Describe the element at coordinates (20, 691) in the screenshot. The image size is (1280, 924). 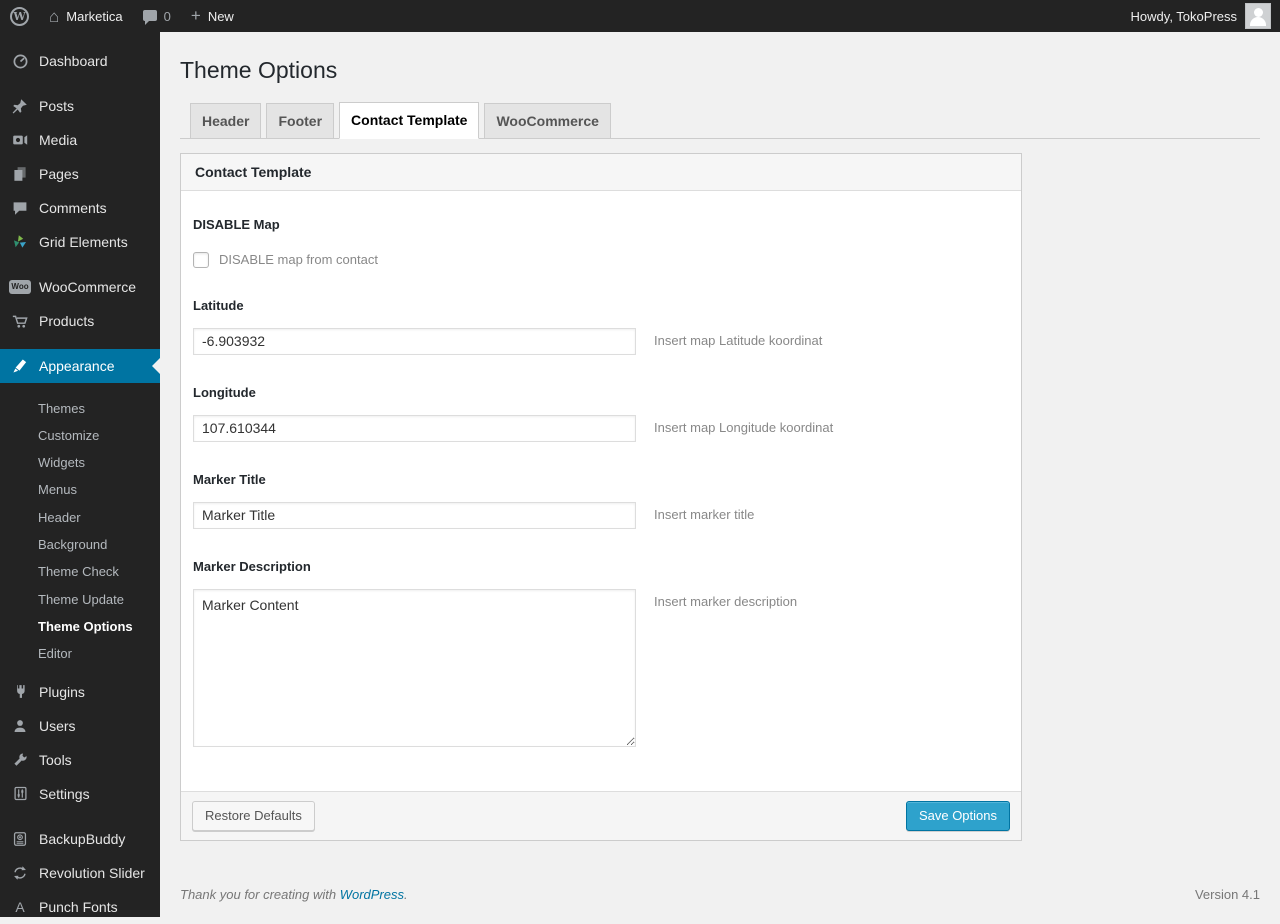
I see `plugin-icon` at that location.